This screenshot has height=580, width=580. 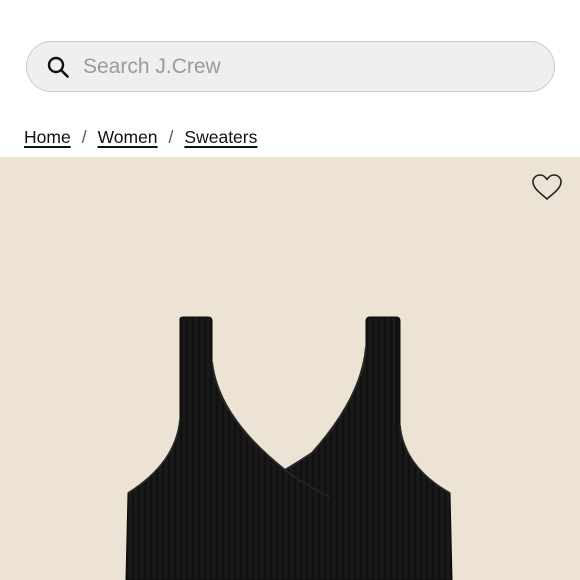 What do you see at coordinates (220, 137) in the screenshot?
I see `breadcrumb-sweaters-link: Sweaters` at bounding box center [220, 137].